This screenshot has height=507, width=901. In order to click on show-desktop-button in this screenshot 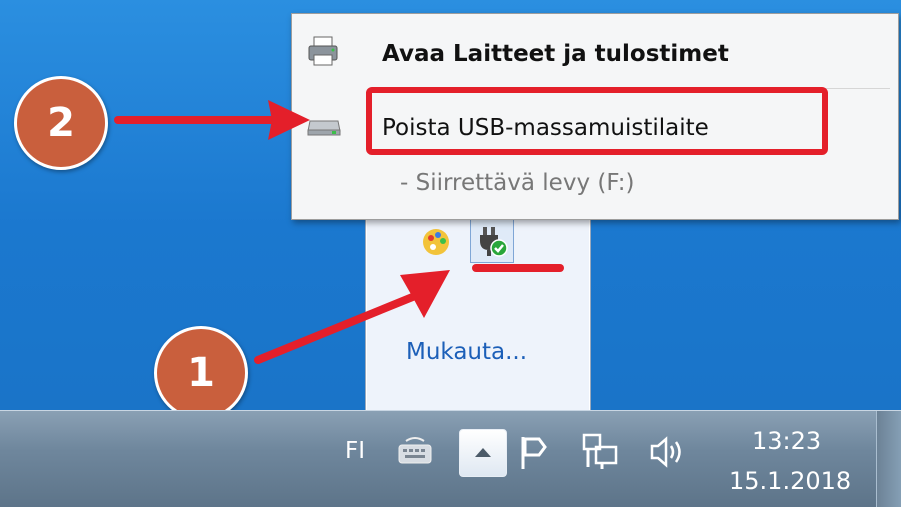, I will do `click(888, 459)`.